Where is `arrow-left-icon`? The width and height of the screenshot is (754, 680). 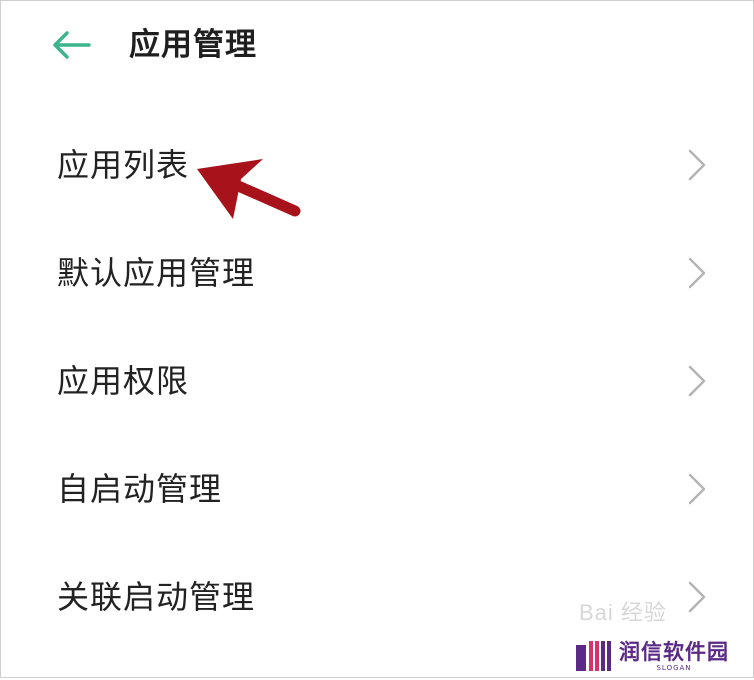
arrow-left-icon is located at coordinates (72, 45).